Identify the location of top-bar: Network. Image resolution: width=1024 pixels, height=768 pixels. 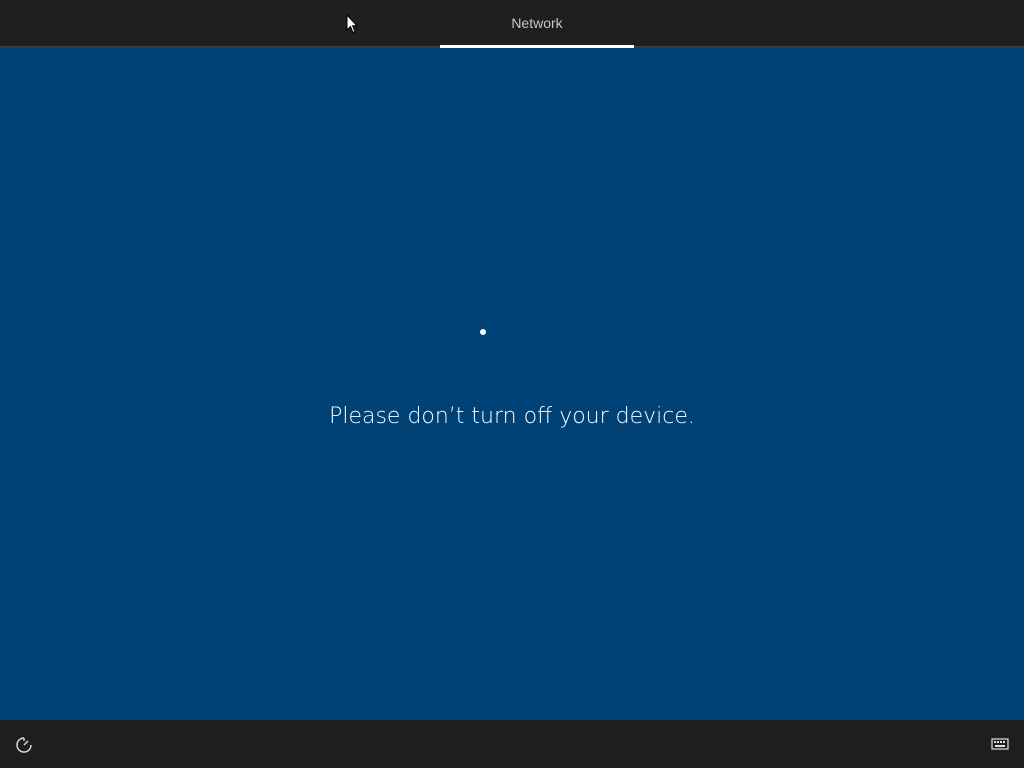
(512, 24).